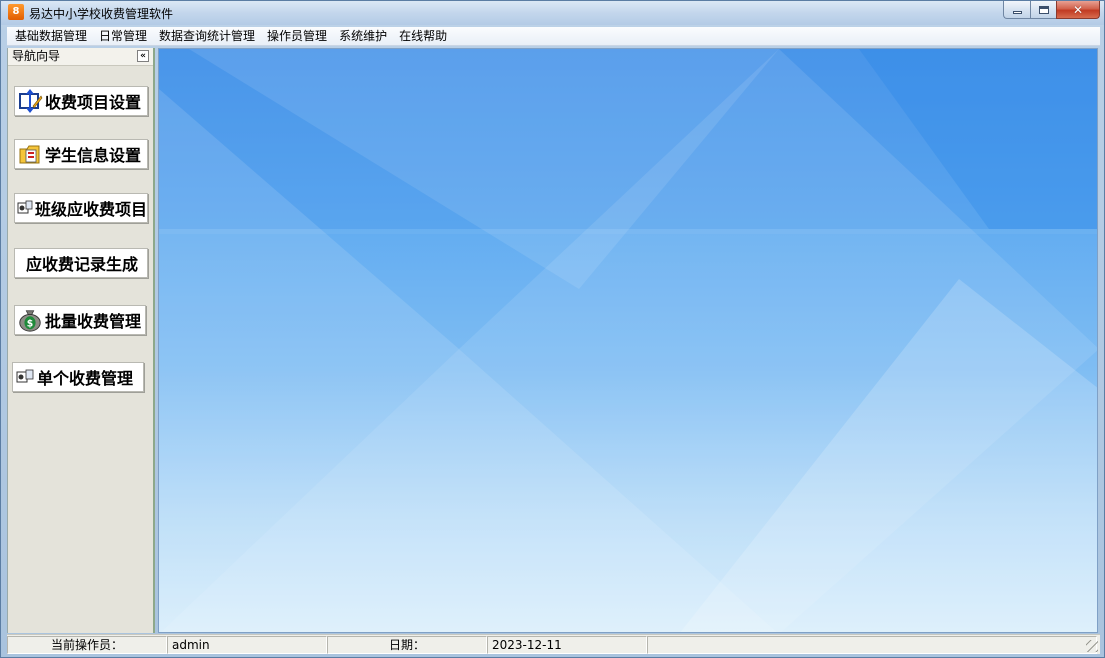  Describe the element at coordinates (36, 56) in the screenshot. I see `nav-title: 导航向导` at that location.